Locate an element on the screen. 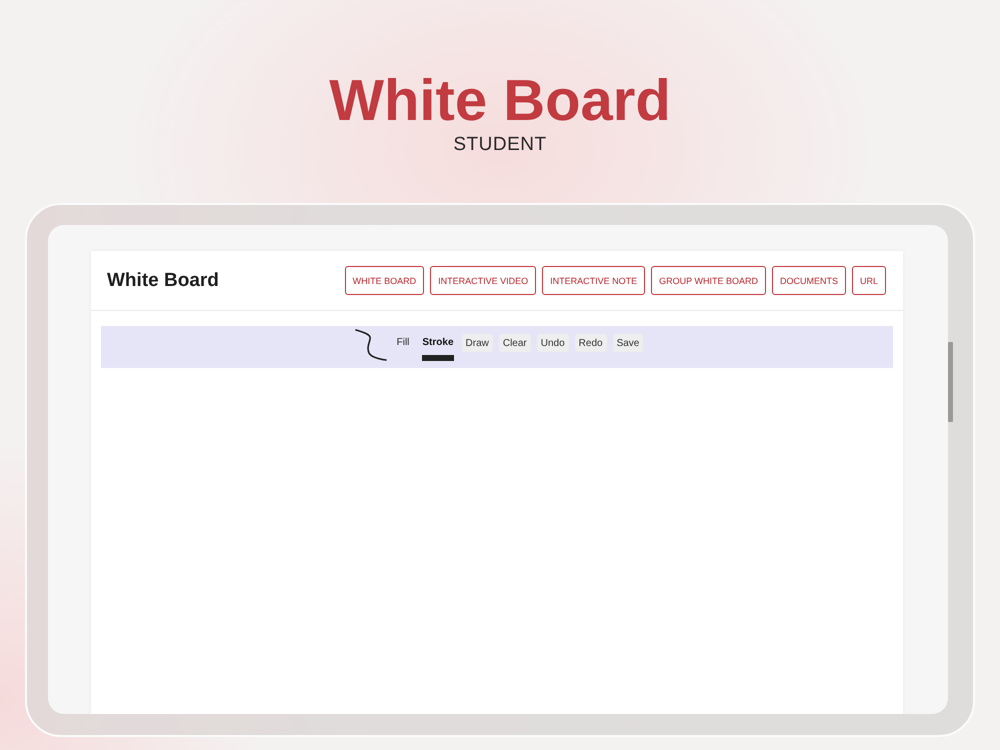 This screenshot has height=750, width=1000. nav-button: DOCUMENTS is located at coordinates (809, 280).